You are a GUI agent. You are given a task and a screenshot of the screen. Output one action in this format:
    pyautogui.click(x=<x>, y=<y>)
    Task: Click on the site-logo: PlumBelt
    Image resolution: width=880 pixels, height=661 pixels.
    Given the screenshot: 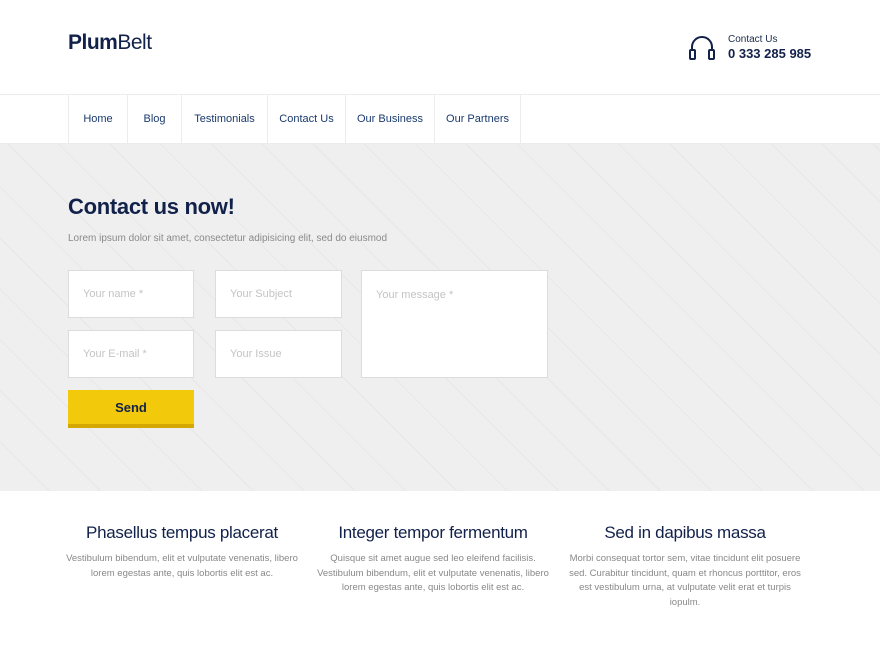 What is the action you would take?
    pyautogui.click(x=110, y=43)
    